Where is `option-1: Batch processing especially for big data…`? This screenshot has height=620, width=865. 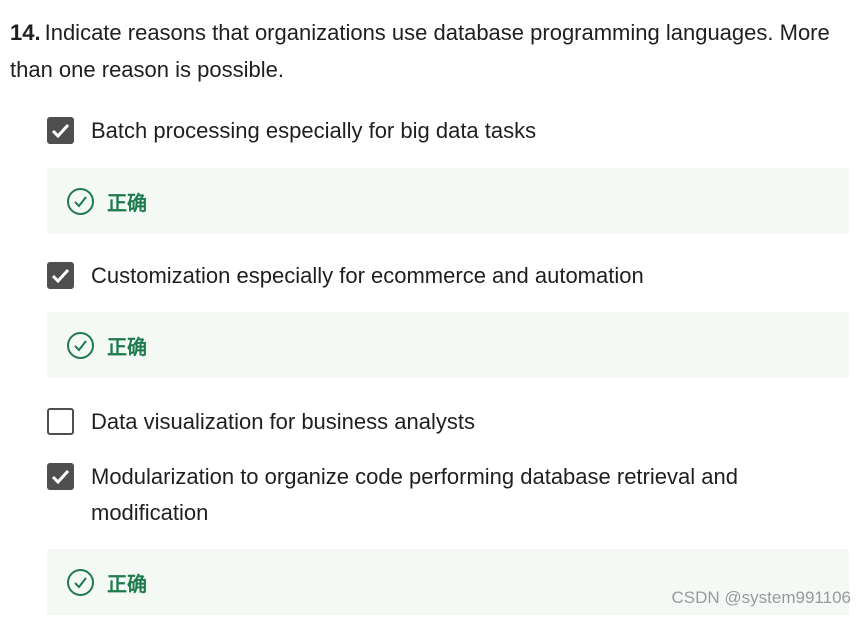
option-1: Batch processing especially for big data… is located at coordinates (419, 131).